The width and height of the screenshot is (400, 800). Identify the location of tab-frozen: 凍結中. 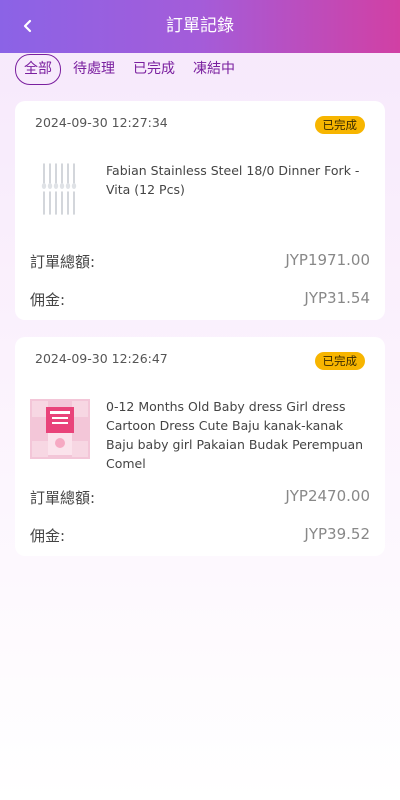
(214, 69).